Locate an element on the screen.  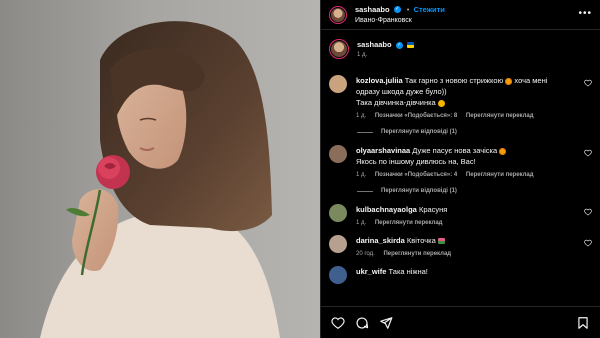
commenter-username: kulbachnayaolga is located at coordinates (386, 209).